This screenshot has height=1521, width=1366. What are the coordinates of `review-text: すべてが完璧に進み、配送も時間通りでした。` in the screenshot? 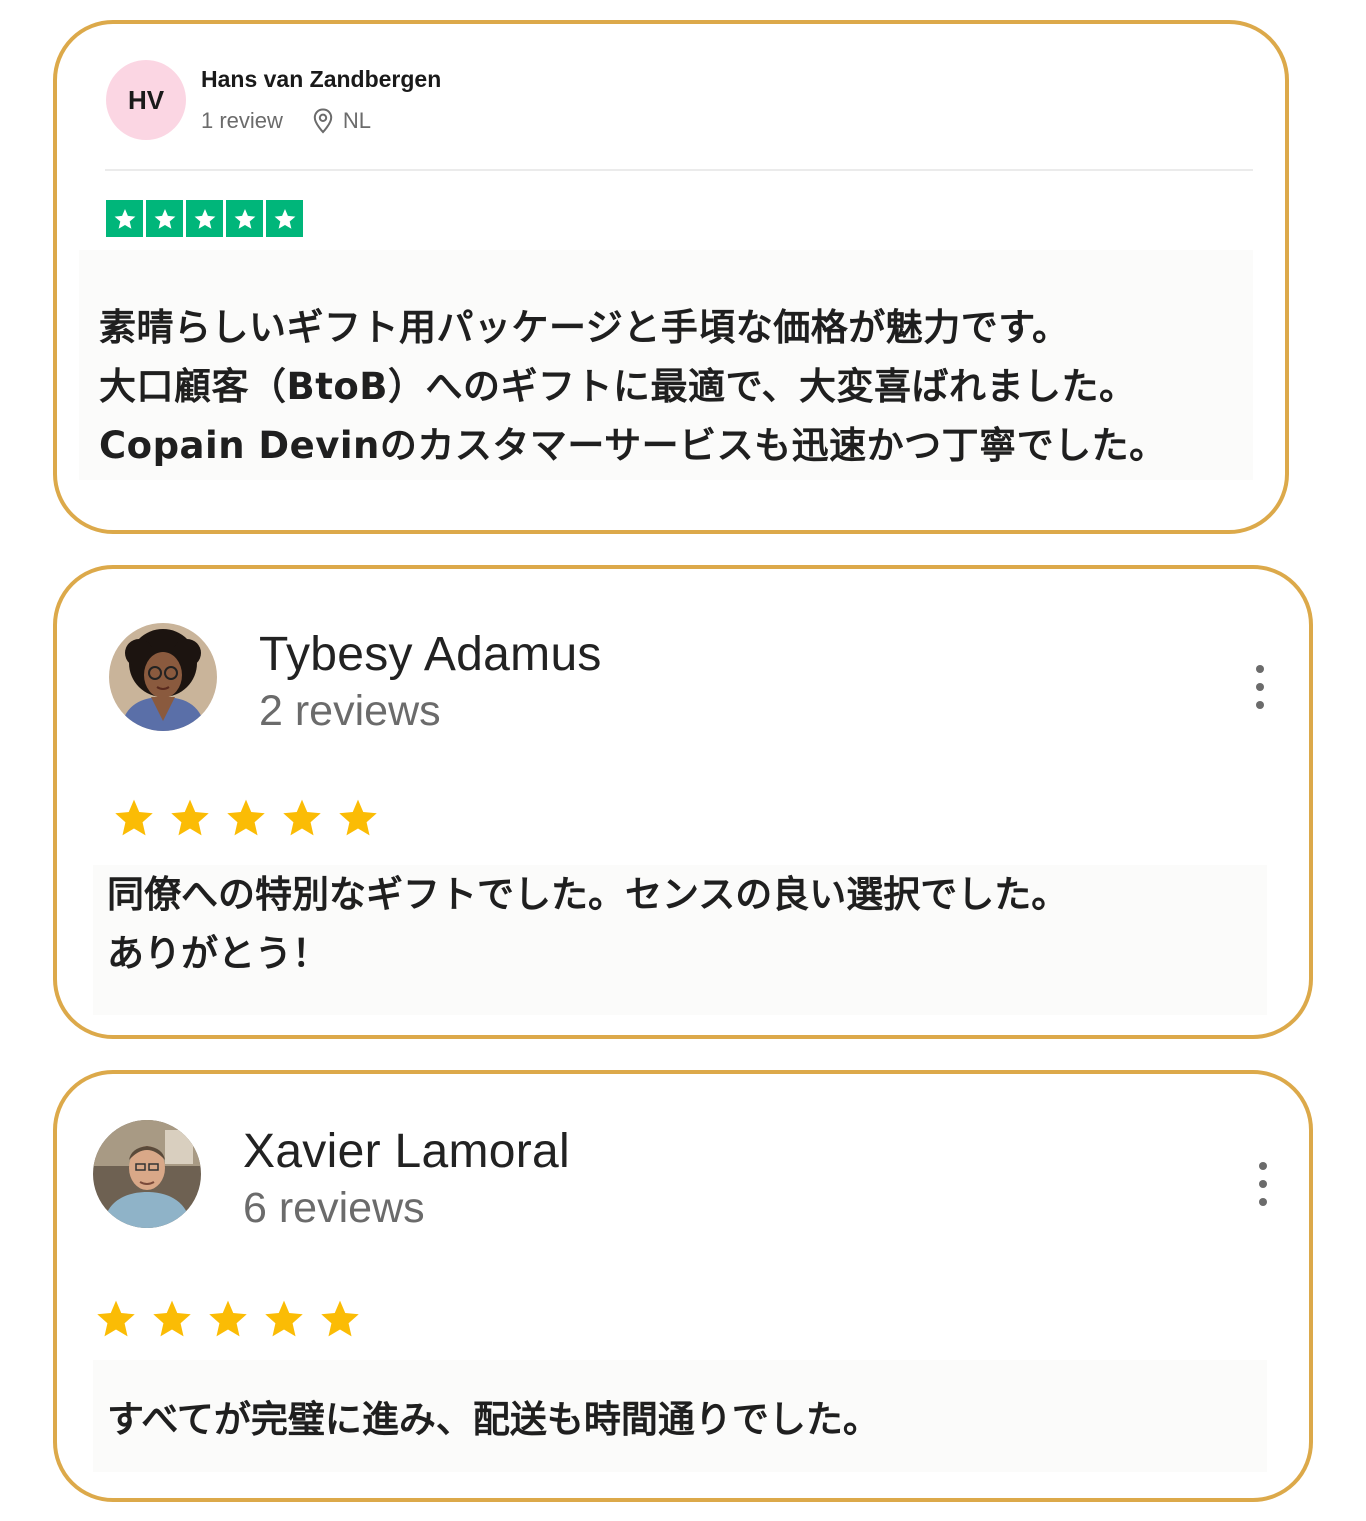 It's located at (680, 1416).